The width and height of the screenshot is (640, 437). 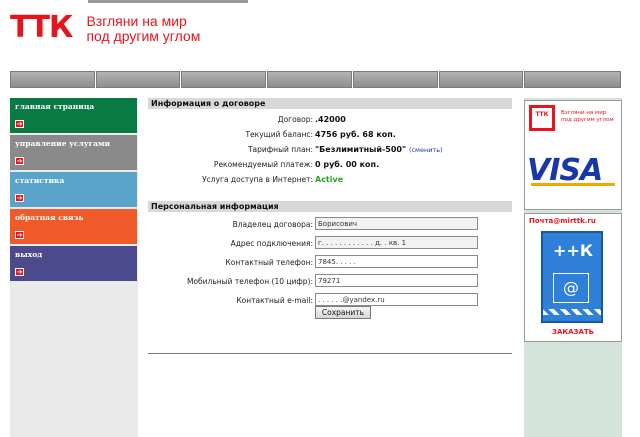 What do you see at coordinates (343, 312) in the screenshot?
I see `save-button: Сохранить` at bounding box center [343, 312].